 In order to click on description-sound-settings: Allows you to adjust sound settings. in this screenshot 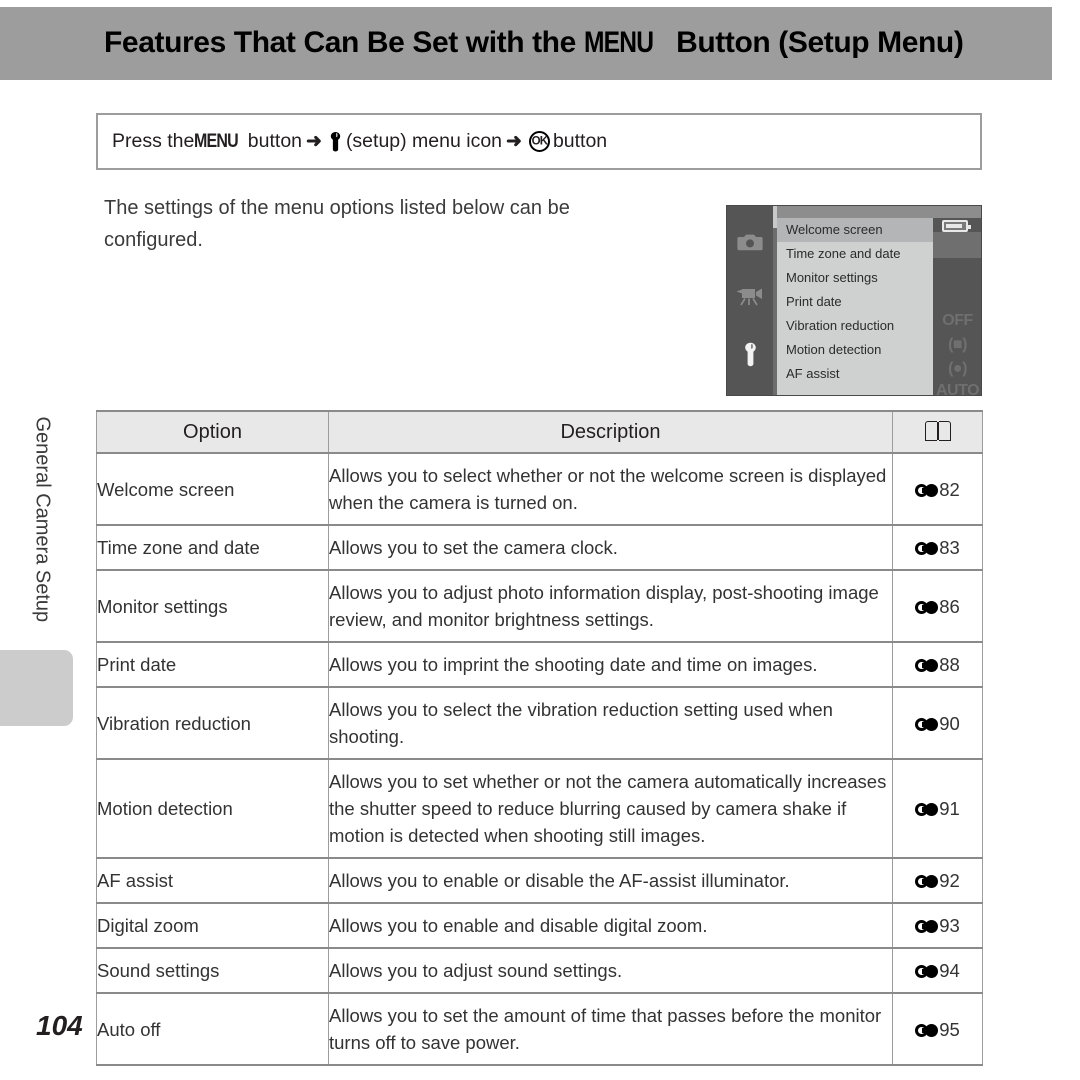, I will do `click(610, 971)`.